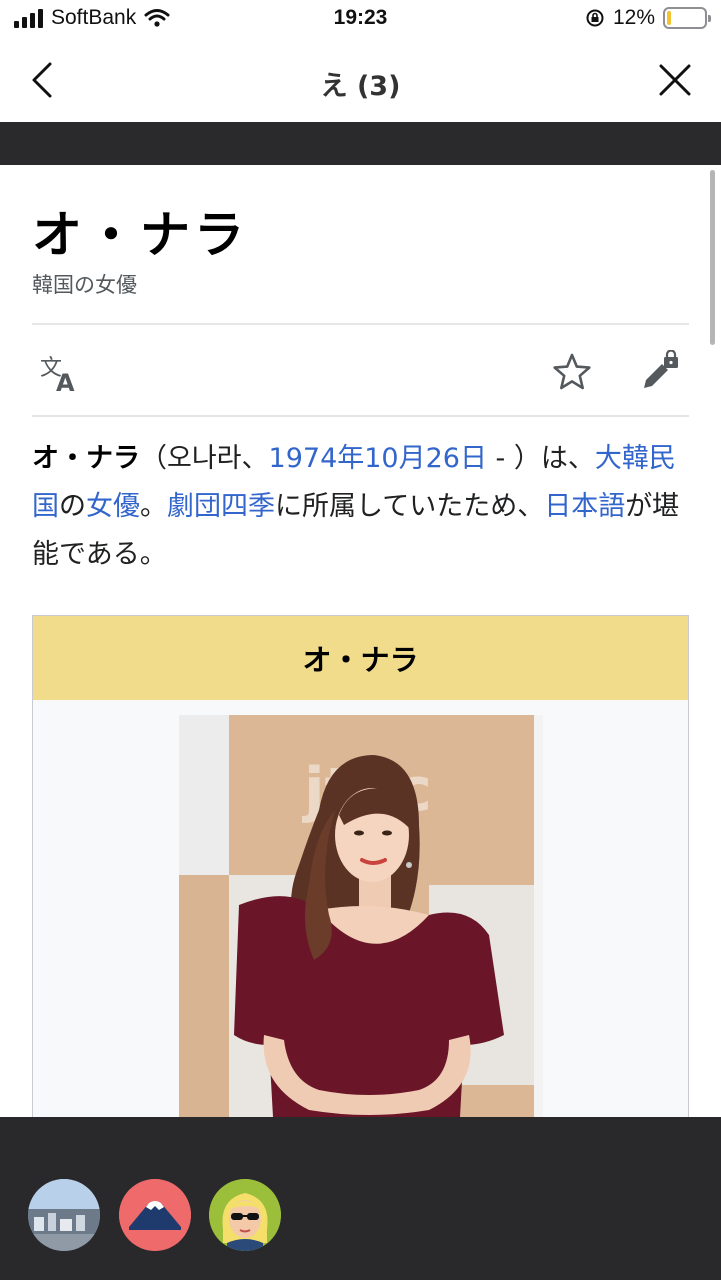  I want to click on nav-title: え (3), so click(360, 86).